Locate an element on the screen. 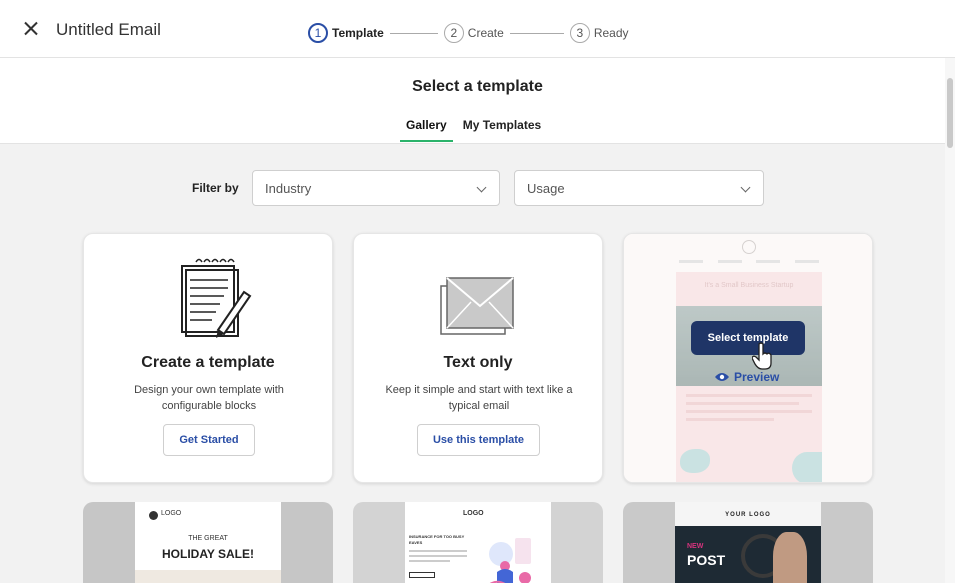 This screenshot has width=955, height=583. industry-select: Industry is located at coordinates (376, 188).